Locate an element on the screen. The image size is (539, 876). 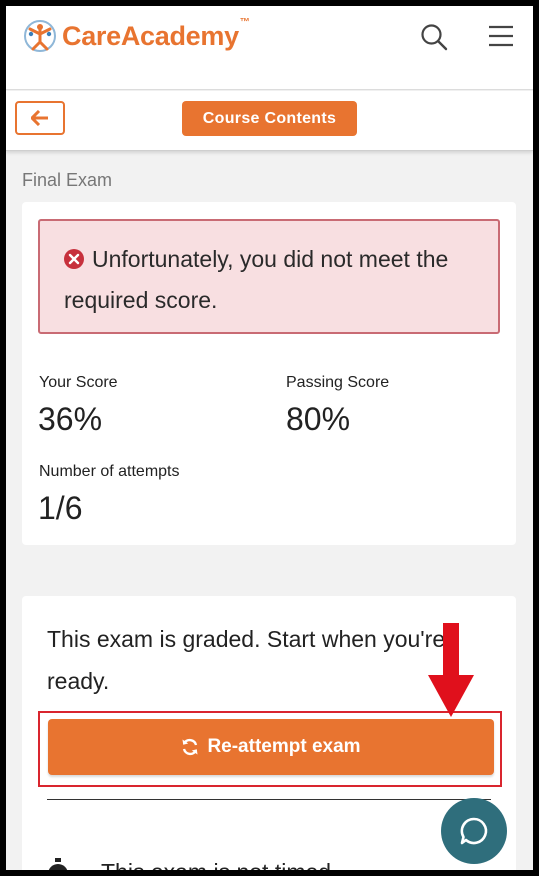
hamburger-menu-icon is located at coordinates (501, 36).